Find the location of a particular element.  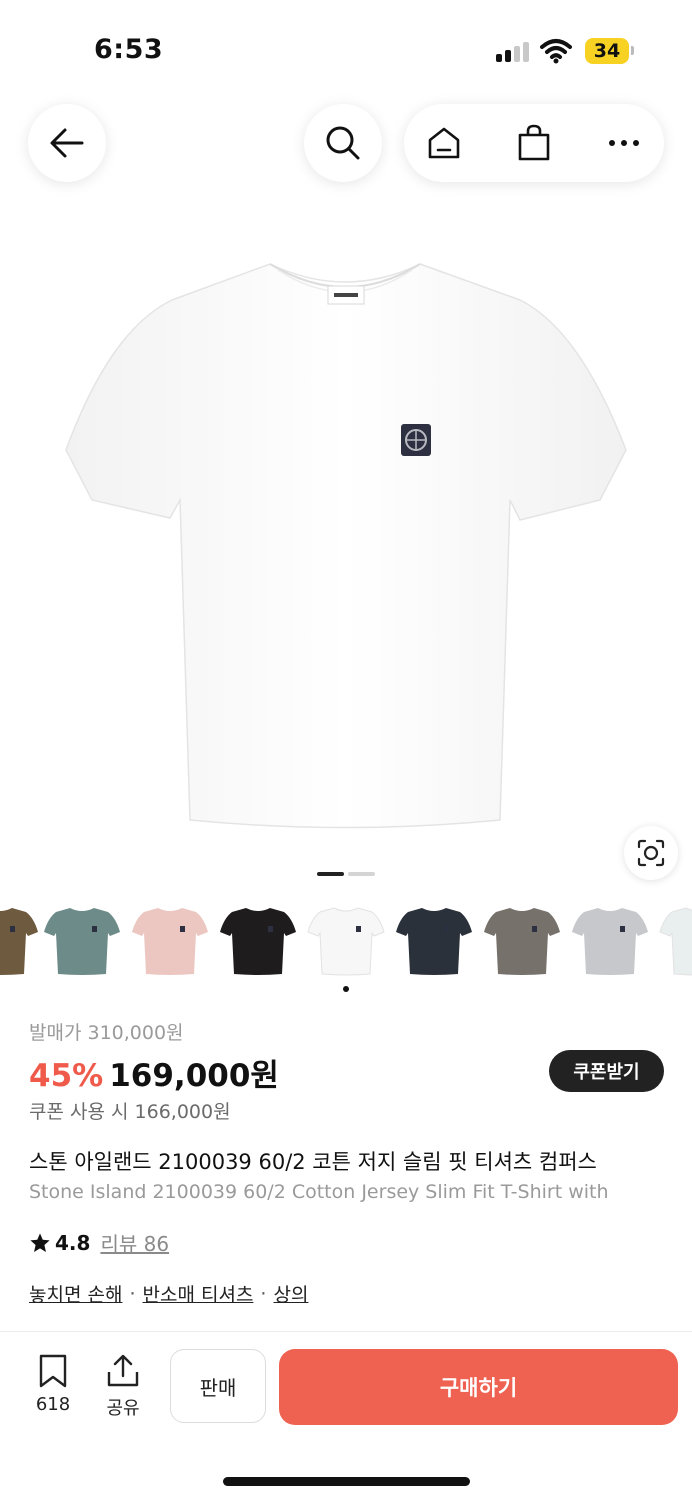

thumbnail-position-dot is located at coordinates (346, 989).